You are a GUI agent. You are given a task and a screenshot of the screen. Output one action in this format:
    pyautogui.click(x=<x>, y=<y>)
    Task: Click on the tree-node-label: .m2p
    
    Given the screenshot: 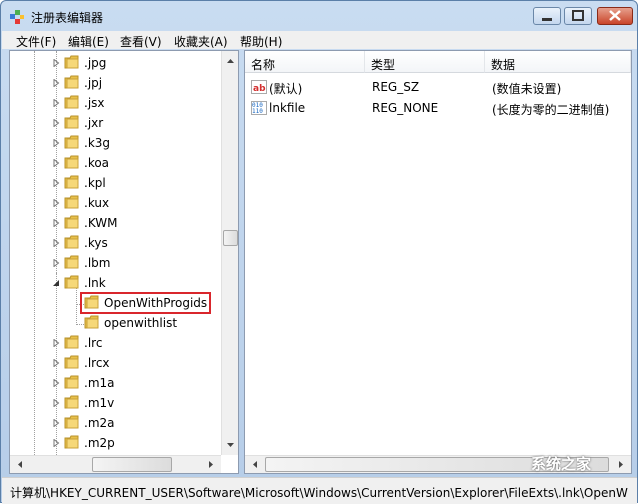 What is the action you would take?
    pyautogui.click(x=99, y=443)
    